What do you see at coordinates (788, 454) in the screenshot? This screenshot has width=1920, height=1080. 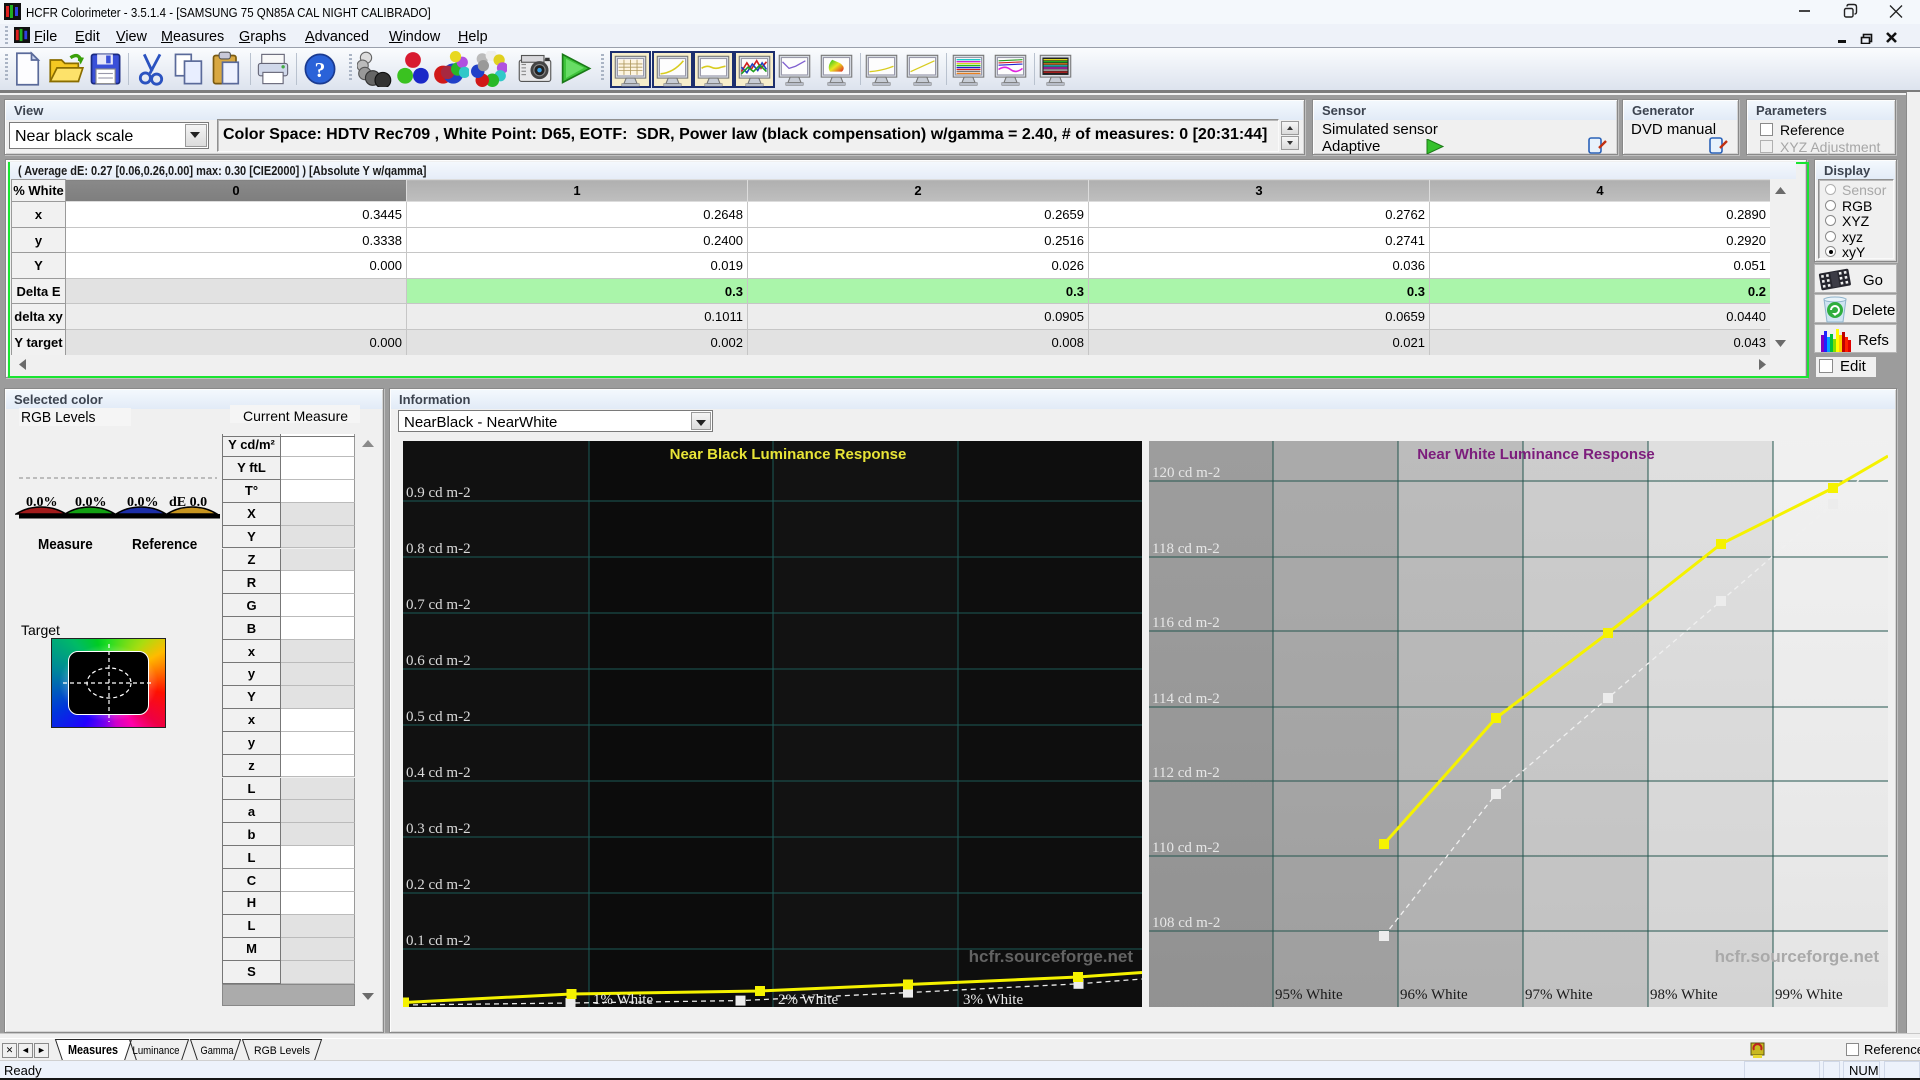 I see `svg-text: Near Black Luminance Response` at bounding box center [788, 454].